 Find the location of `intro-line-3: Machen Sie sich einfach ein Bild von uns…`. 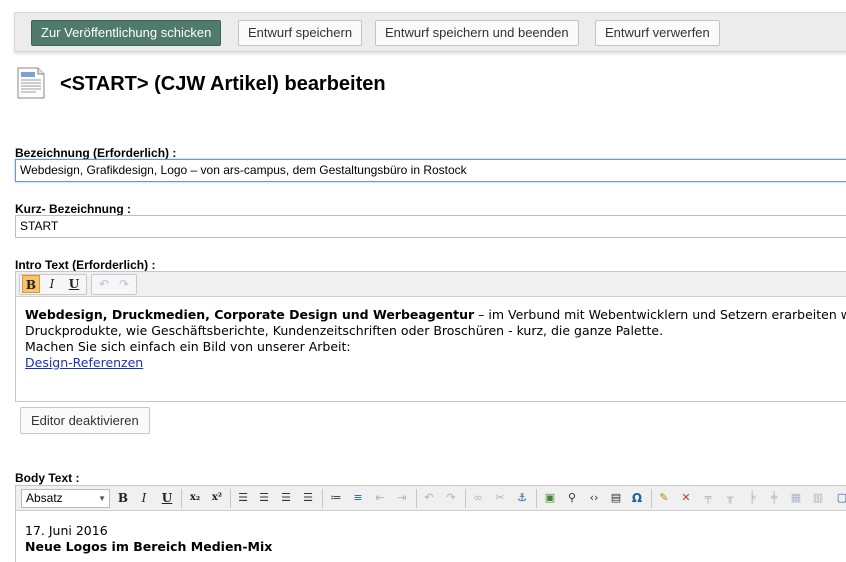

intro-line-3: Machen Sie sich einfach ein Bild von uns… is located at coordinates (188, 346).